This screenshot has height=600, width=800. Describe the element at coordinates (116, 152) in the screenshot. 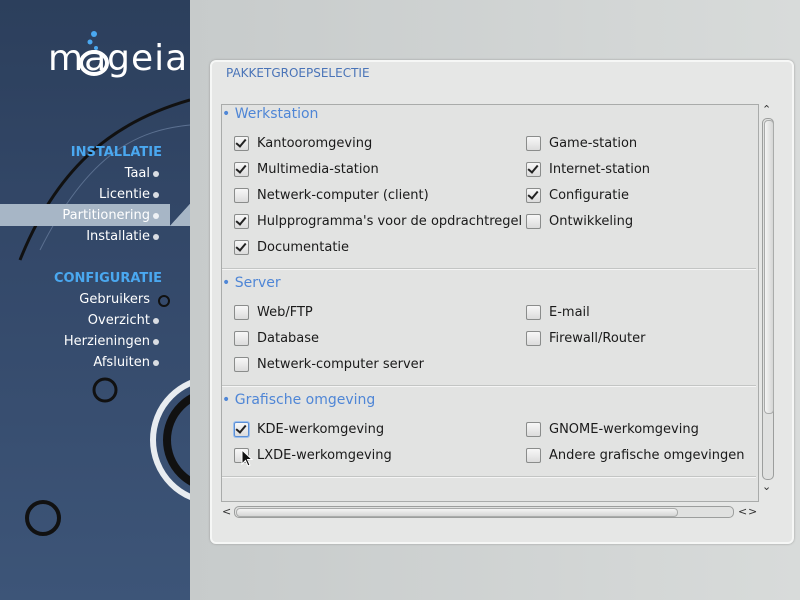

I see `section-install-title: INSTALLATIE` at that location.